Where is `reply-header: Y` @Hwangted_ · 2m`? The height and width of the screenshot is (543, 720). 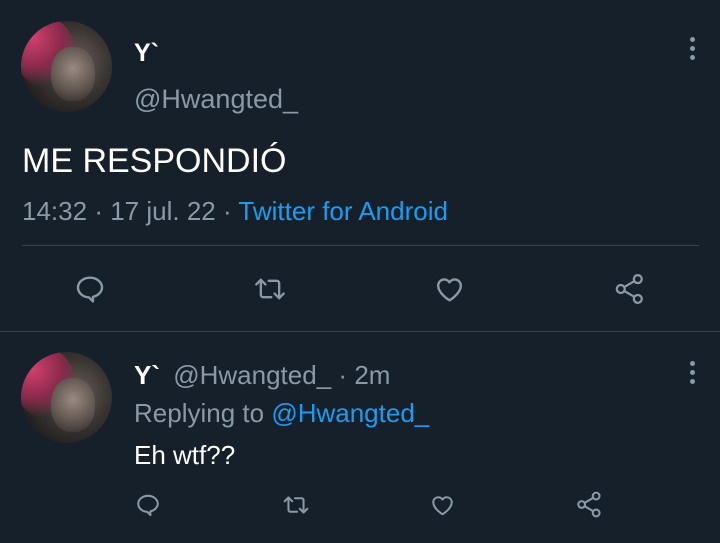
reply-header: Y` @Hwangted_ · 2m is located at coordinates (262, 375).